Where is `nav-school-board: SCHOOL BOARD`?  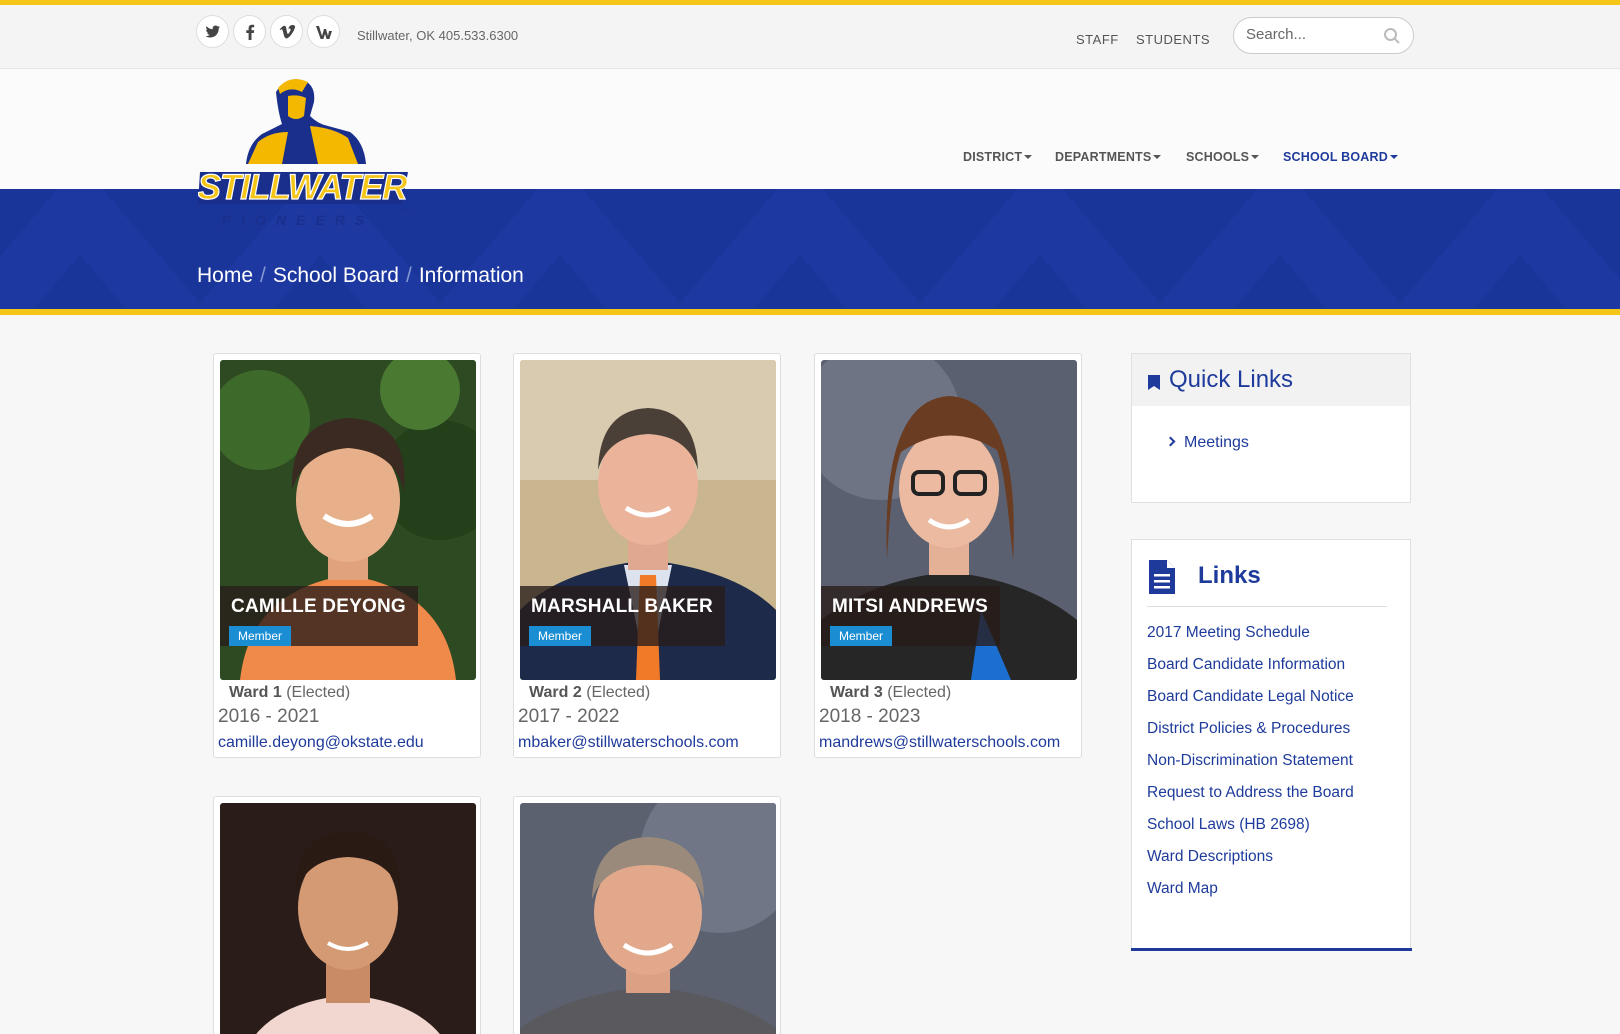
nav-school-board: SCHOOL BOARD is located at coordinates (1340, 157).